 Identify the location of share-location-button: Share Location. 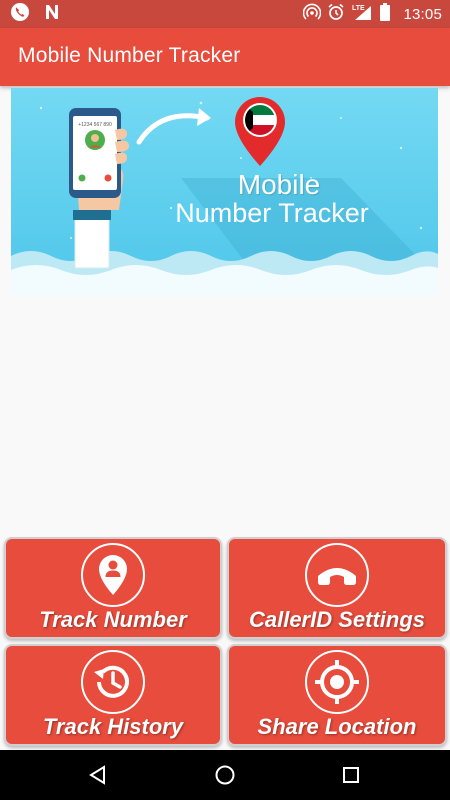
(337, 695).